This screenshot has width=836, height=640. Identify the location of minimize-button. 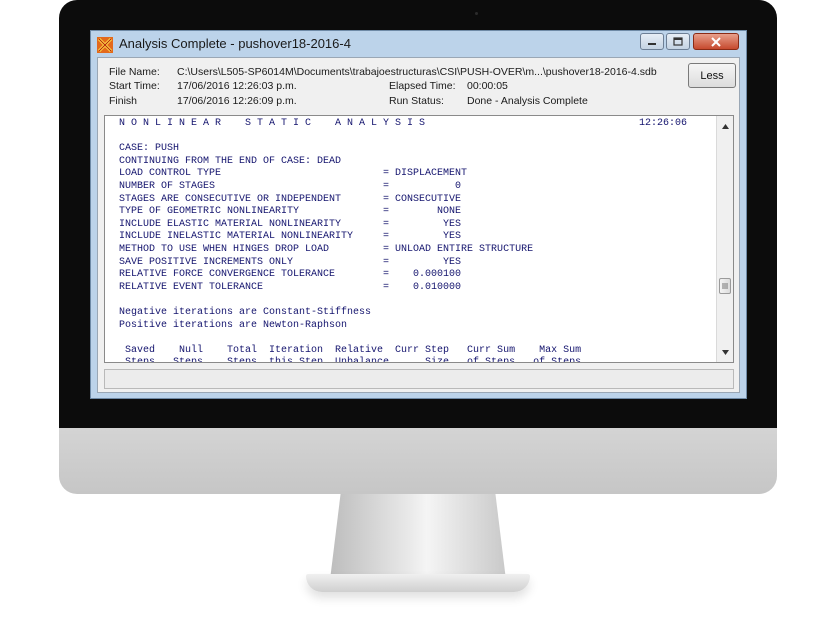
(652, 41).